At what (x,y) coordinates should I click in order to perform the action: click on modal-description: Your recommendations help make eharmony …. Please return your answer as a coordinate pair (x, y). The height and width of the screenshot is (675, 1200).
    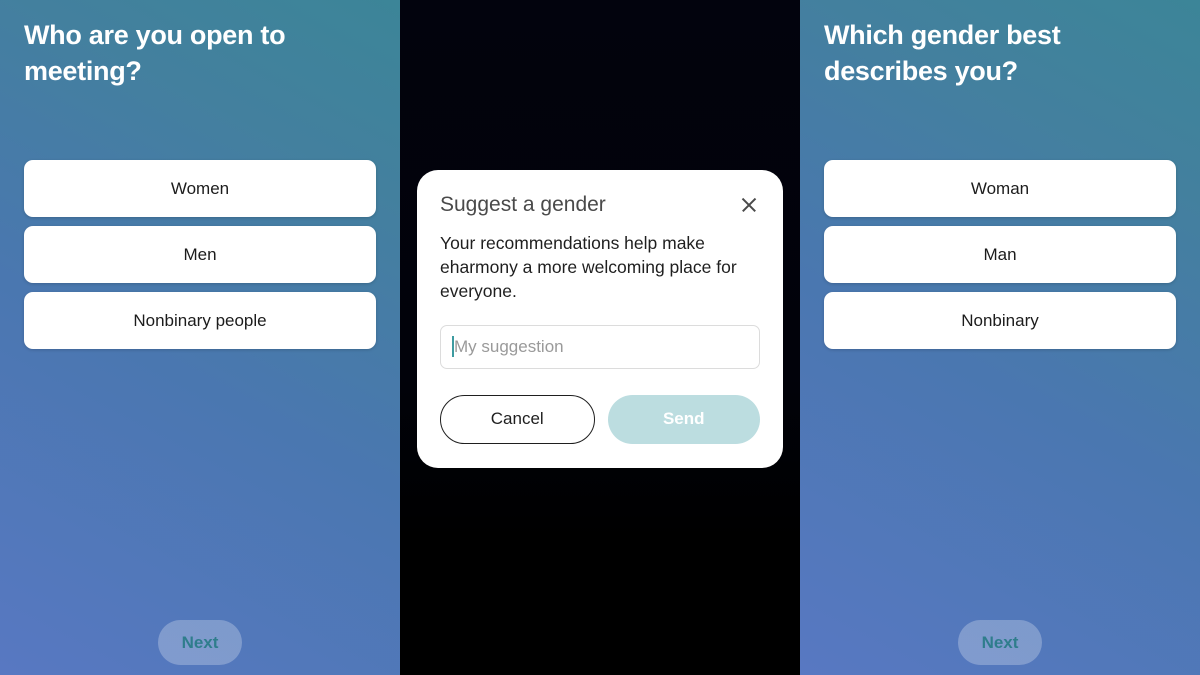
    Looking at the image, I should click on (588, 267).